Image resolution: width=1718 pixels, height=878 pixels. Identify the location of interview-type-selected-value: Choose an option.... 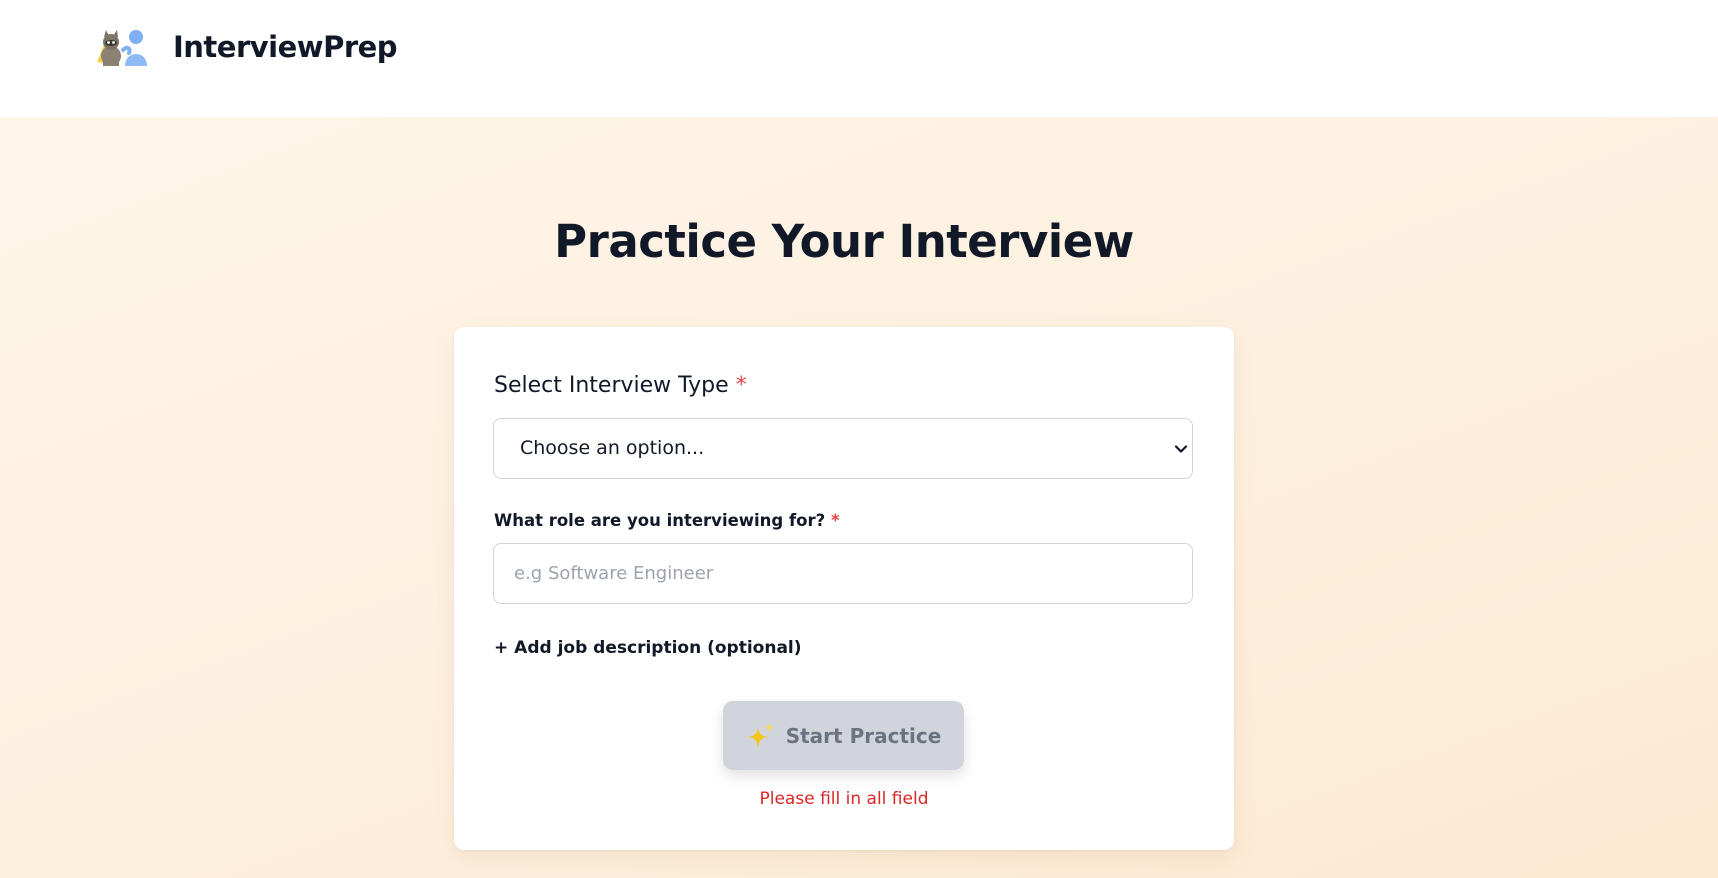
(612, 448).